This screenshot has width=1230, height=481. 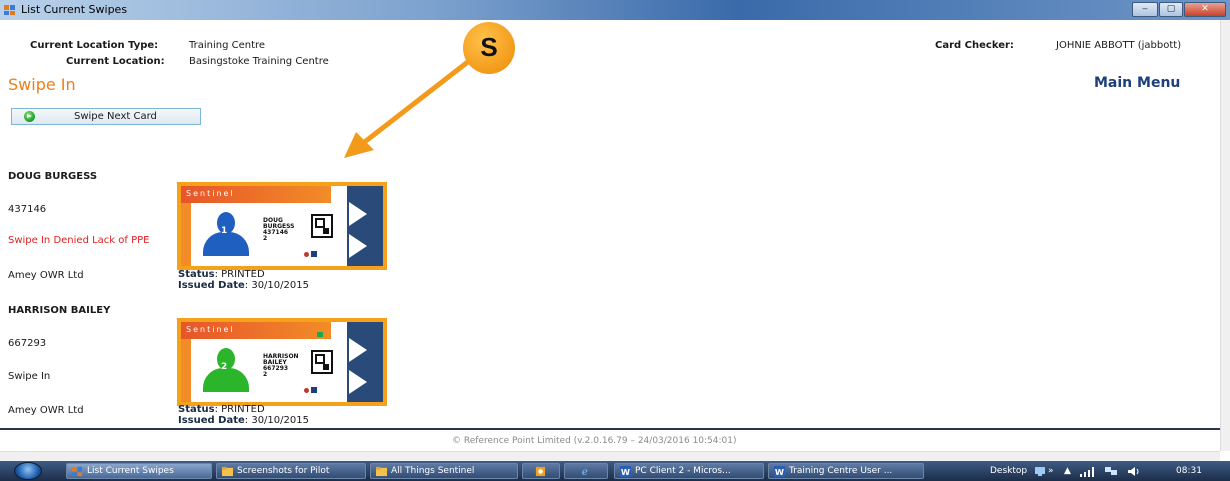 I want to click on taskbar-item-all-things-sentinel: All Things Sentinel, so click(x=444, y=471).